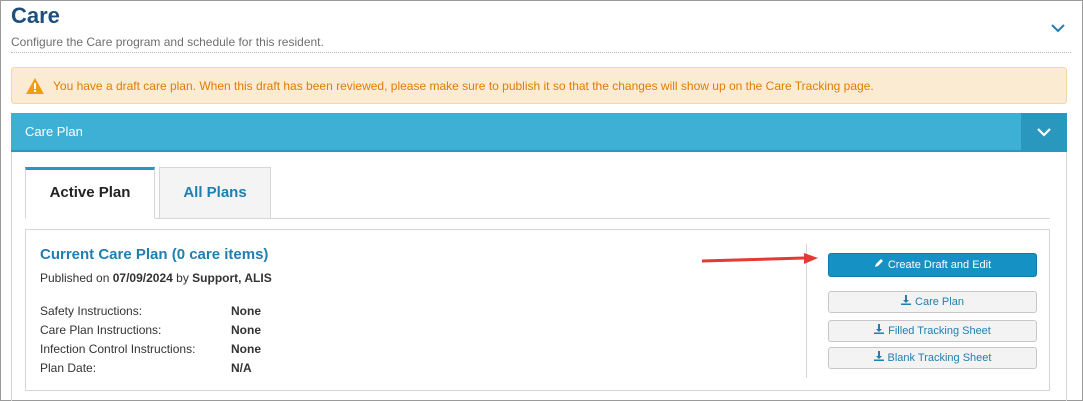  Describe the element at coordinates (118, 349) in the screenshot. I see `detail-label: Infection Control Instructions:` at that location.